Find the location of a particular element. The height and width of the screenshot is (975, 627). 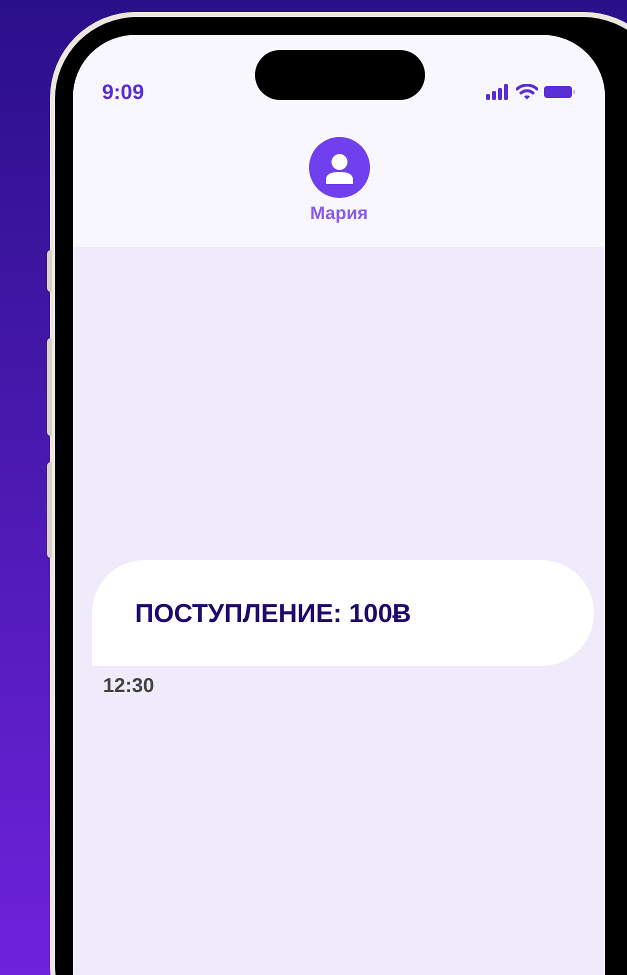

contact-name: Мария is located at coordinates (339, 213).